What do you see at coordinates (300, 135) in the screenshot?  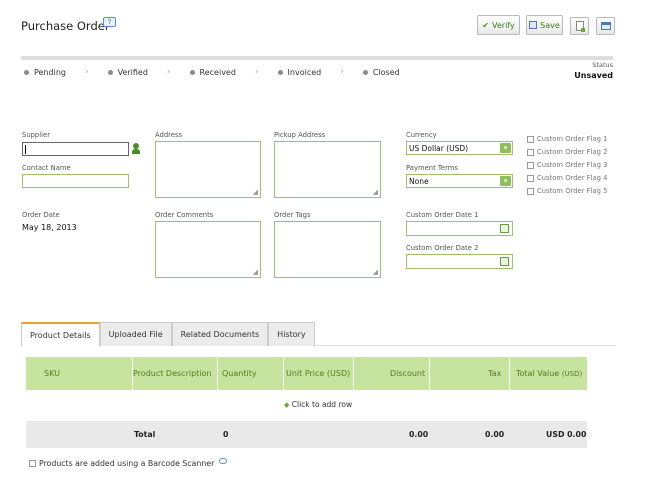 I see `pickup-address-label: Pickup Address` at bounding box center [300, 135].